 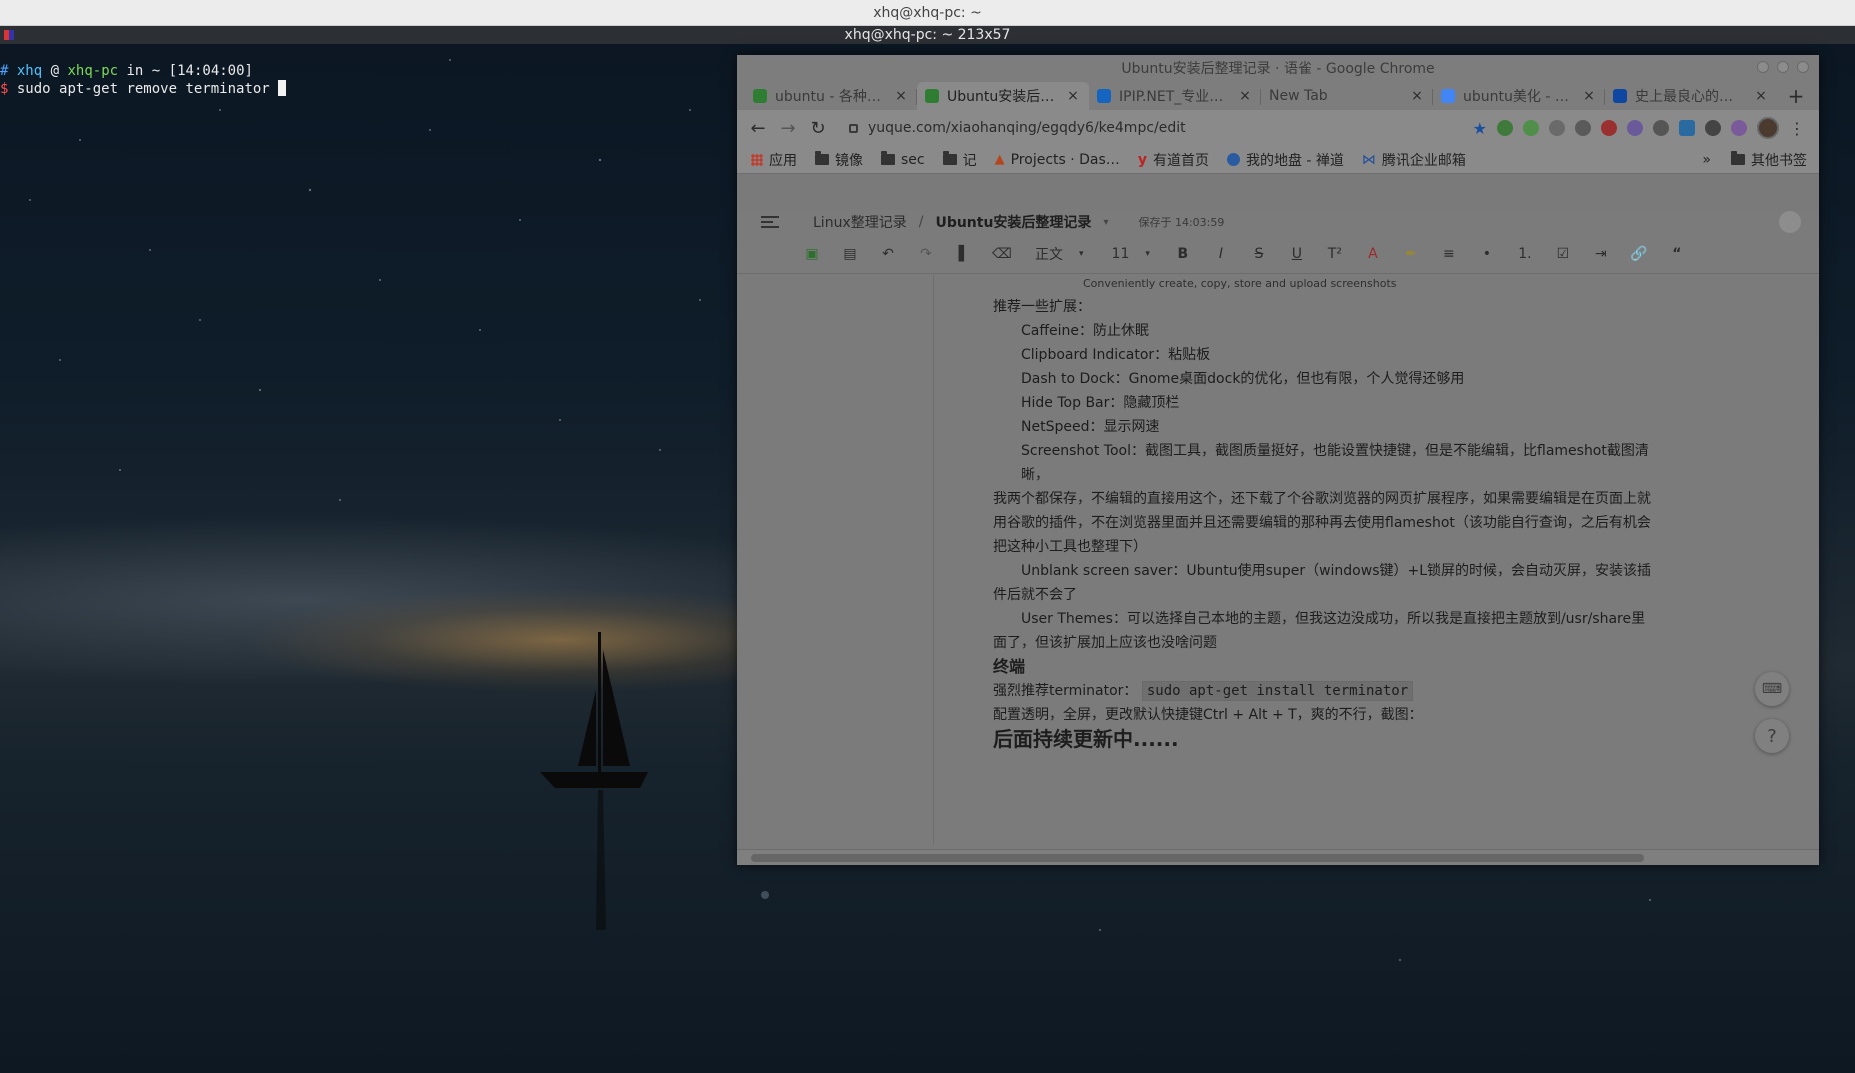 What do you see at coordinates (1183, 254) in the screenshot?
I see `bold-icon: B` at bounding box center [1183, 254].